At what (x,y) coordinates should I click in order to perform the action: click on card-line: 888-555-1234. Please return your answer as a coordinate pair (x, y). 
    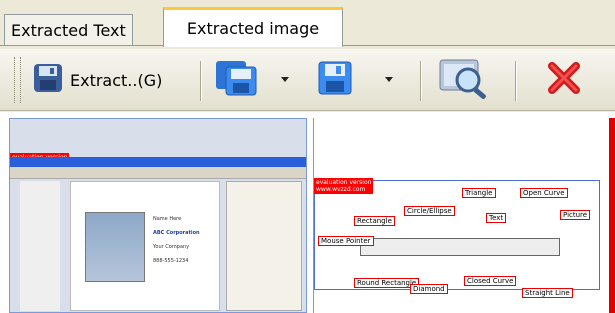
    Looking at the image, I should click on (171, 261).